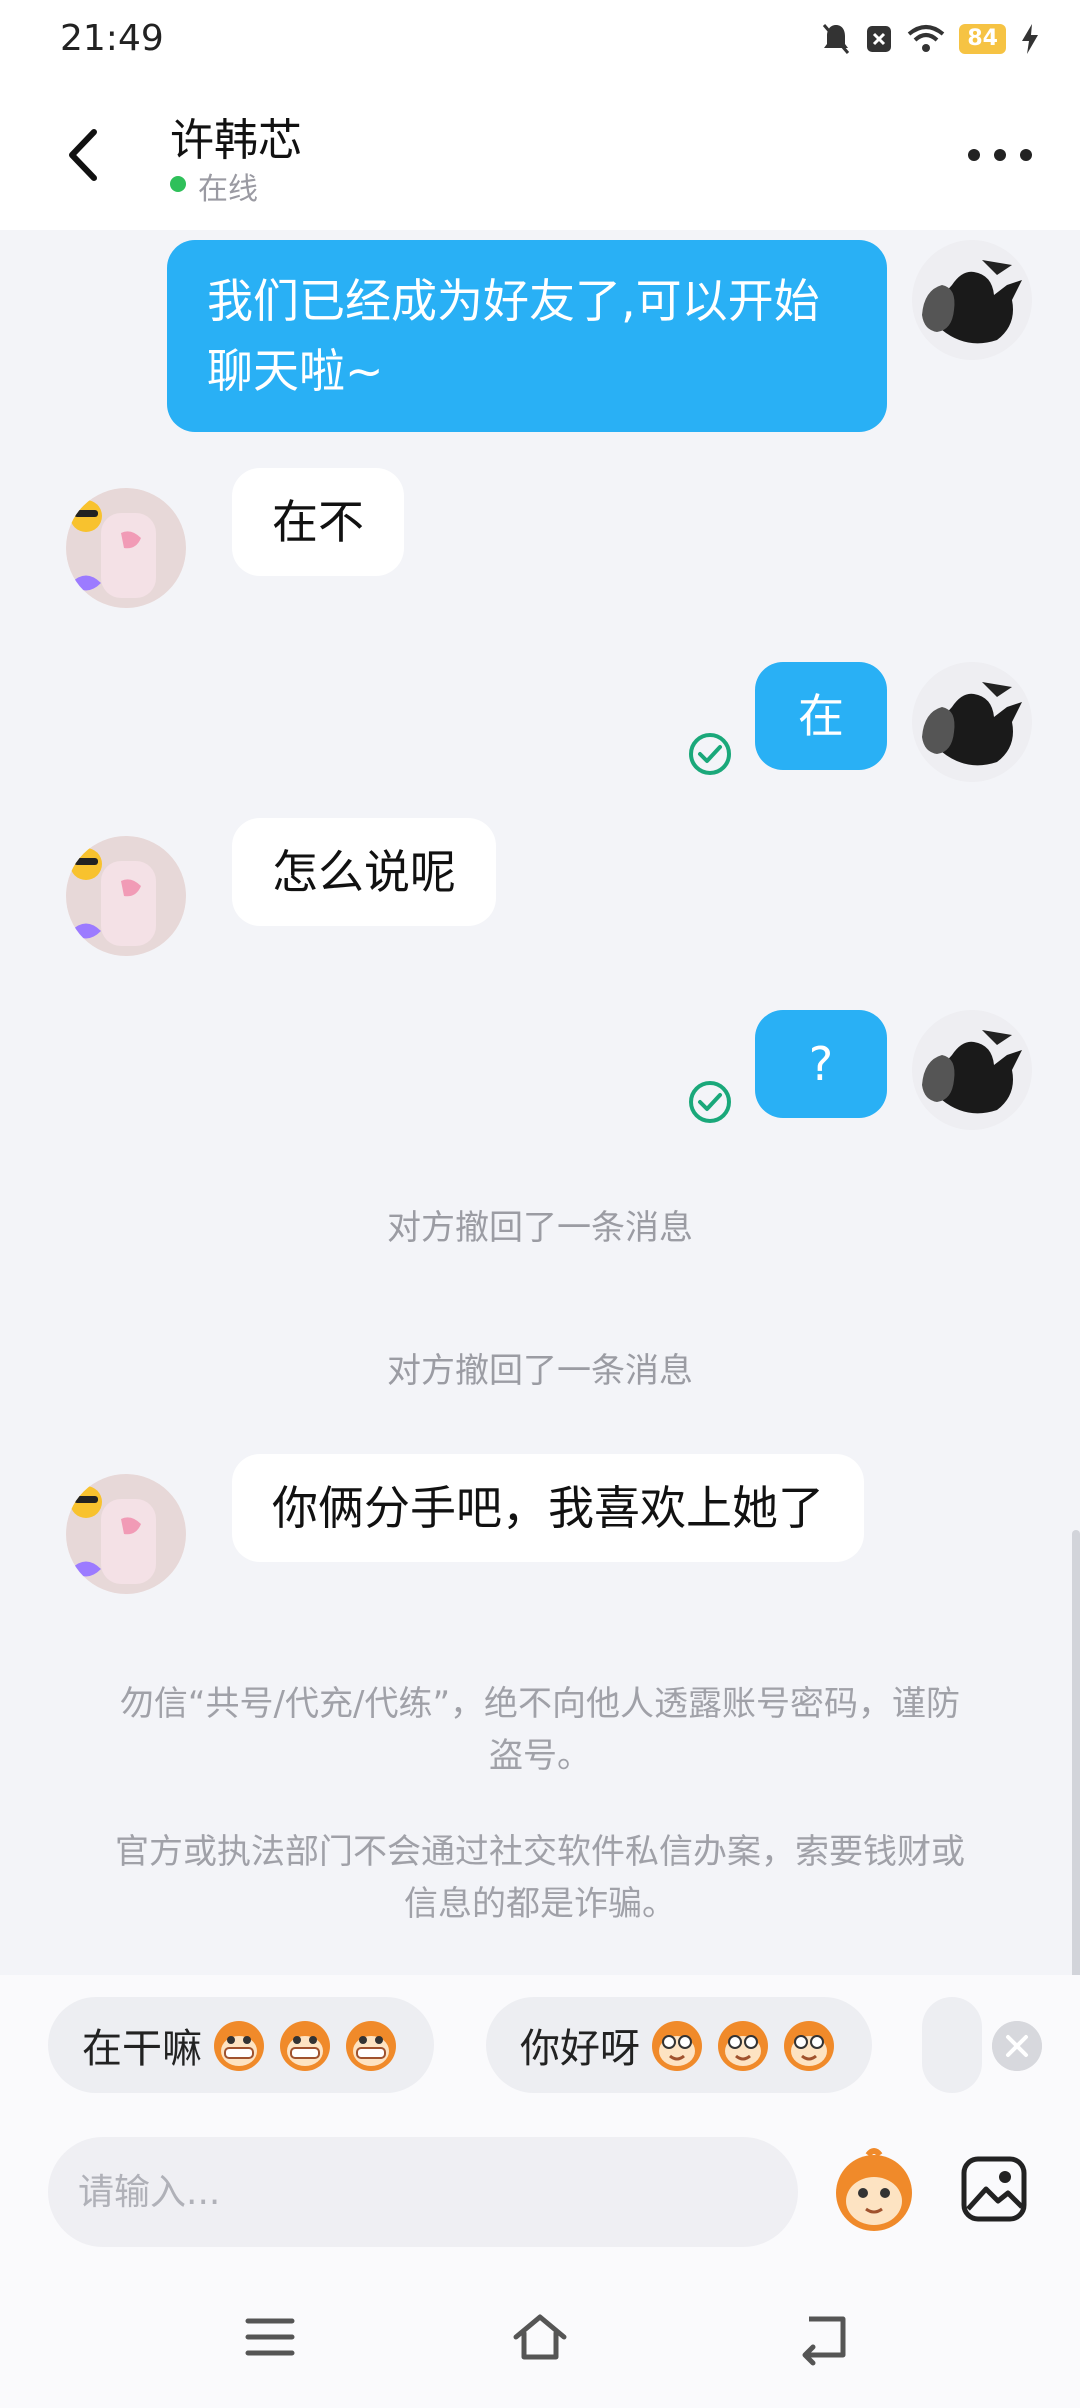  I want to click on notice-line: 官方或执法部门不会通过社交软件私信办案，索要钱财或, so click(540, 1852).